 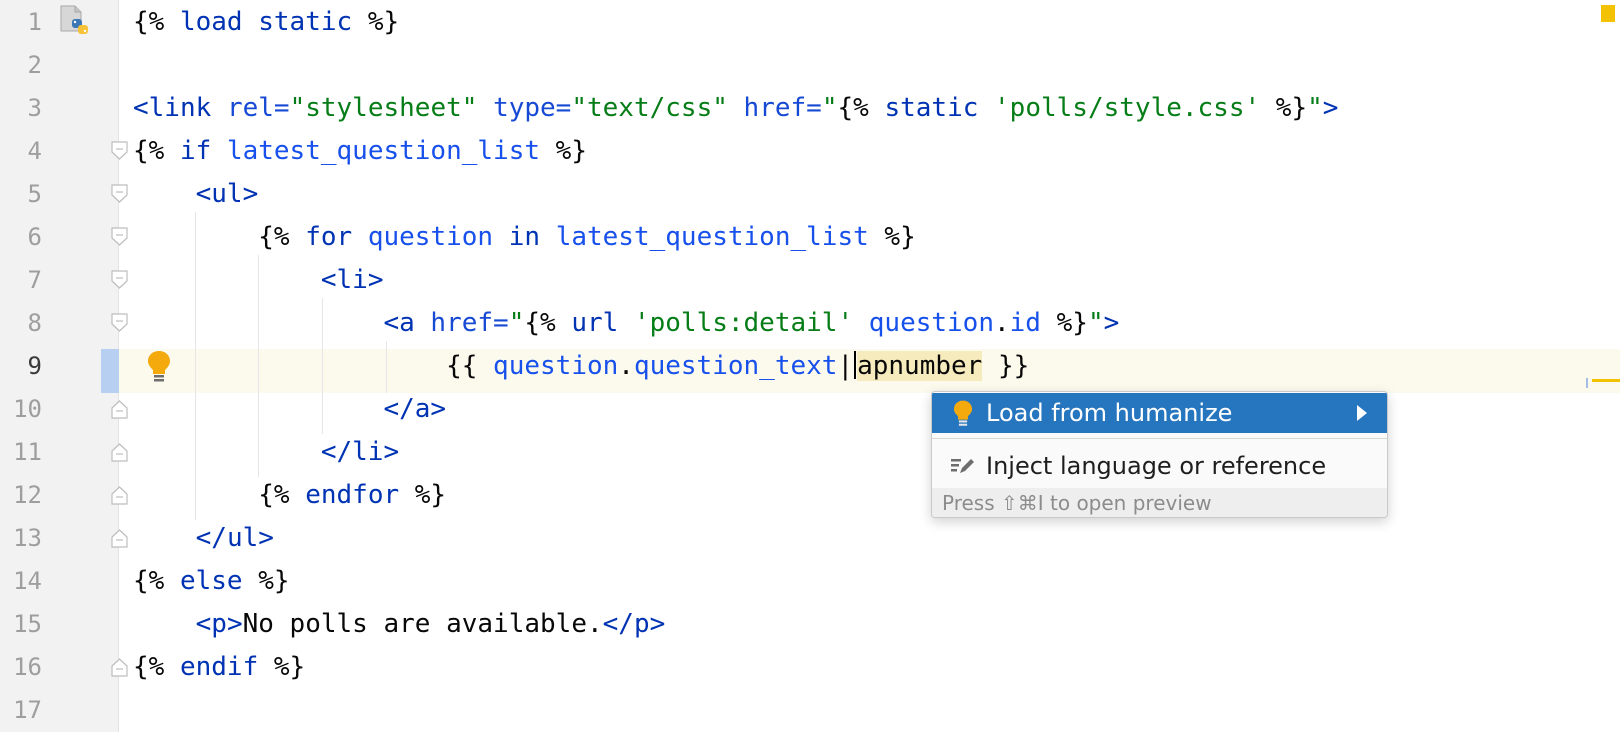 I want to click on line-number: 12, so click(x=21, y=495).